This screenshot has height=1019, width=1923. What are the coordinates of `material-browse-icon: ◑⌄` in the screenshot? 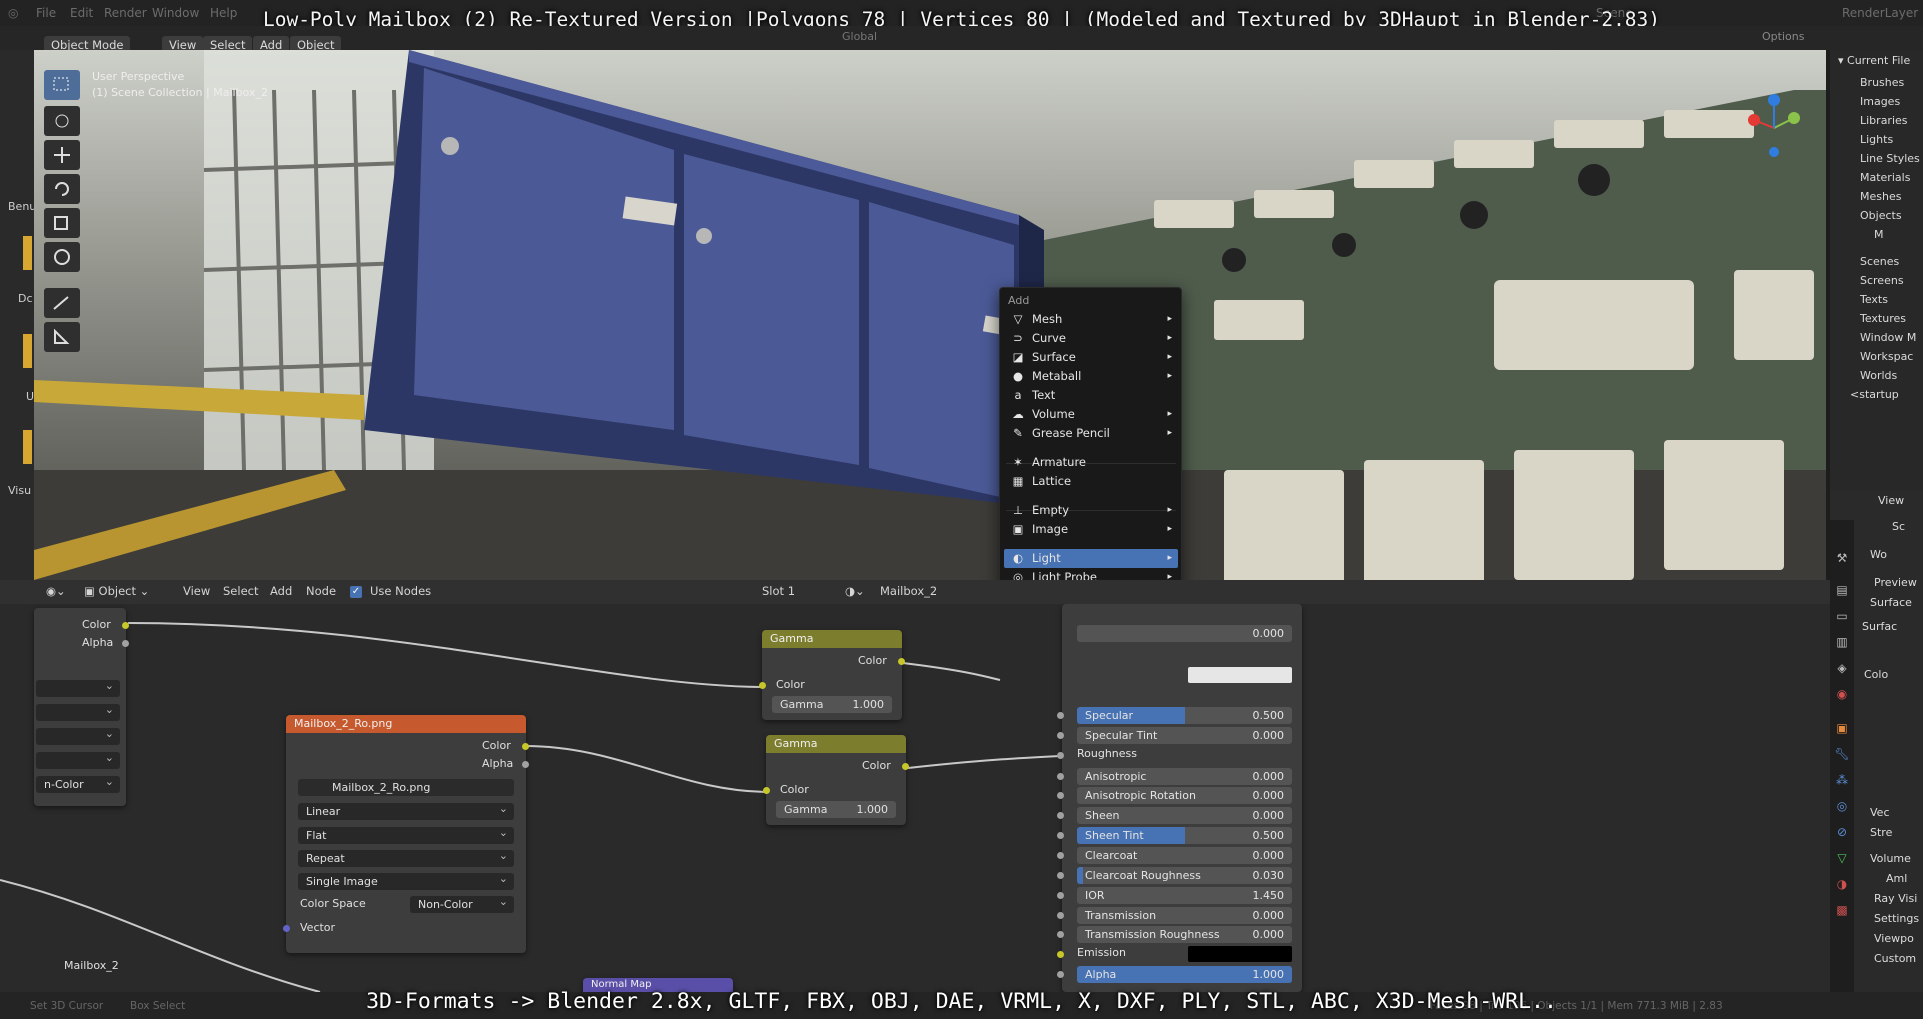 It's located at (855, 591).